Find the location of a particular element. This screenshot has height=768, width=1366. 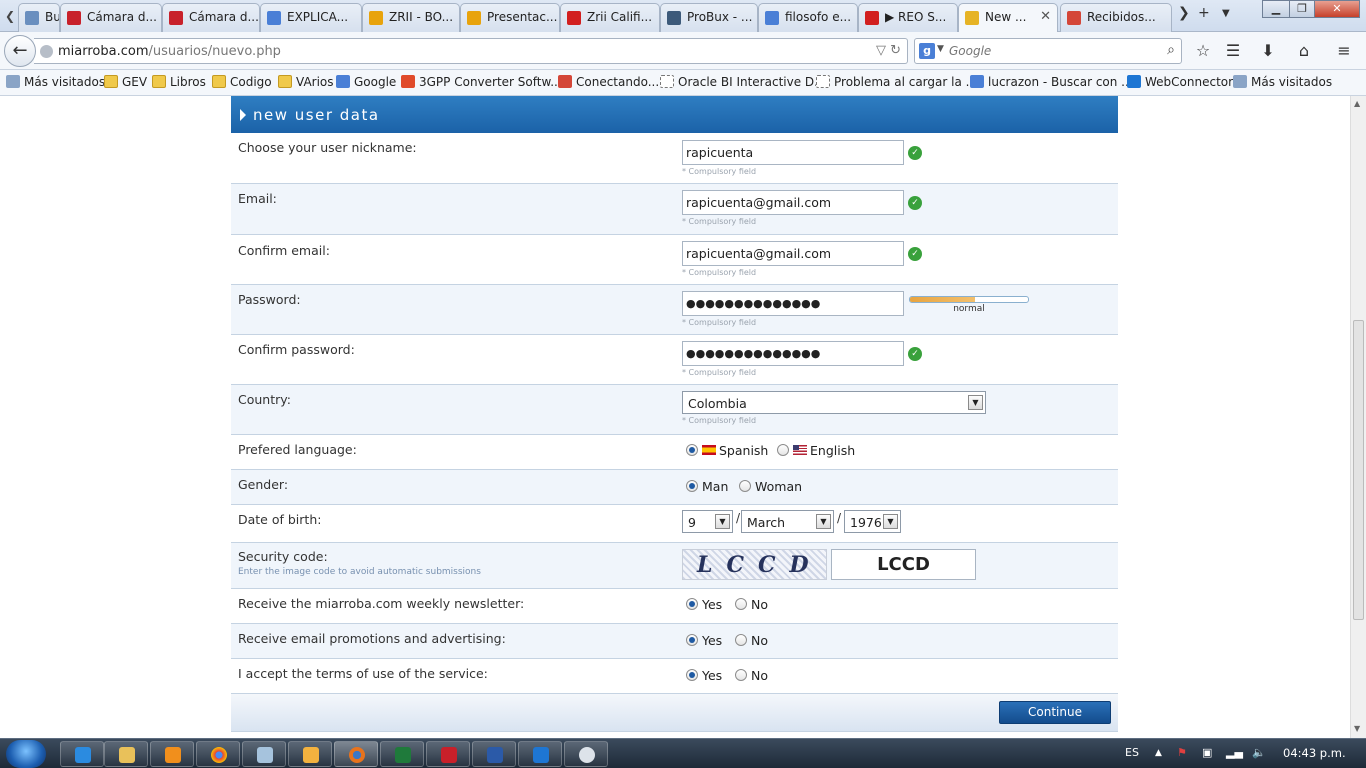

maximize-icon: ❐ is located at coordinates (1302, 9).